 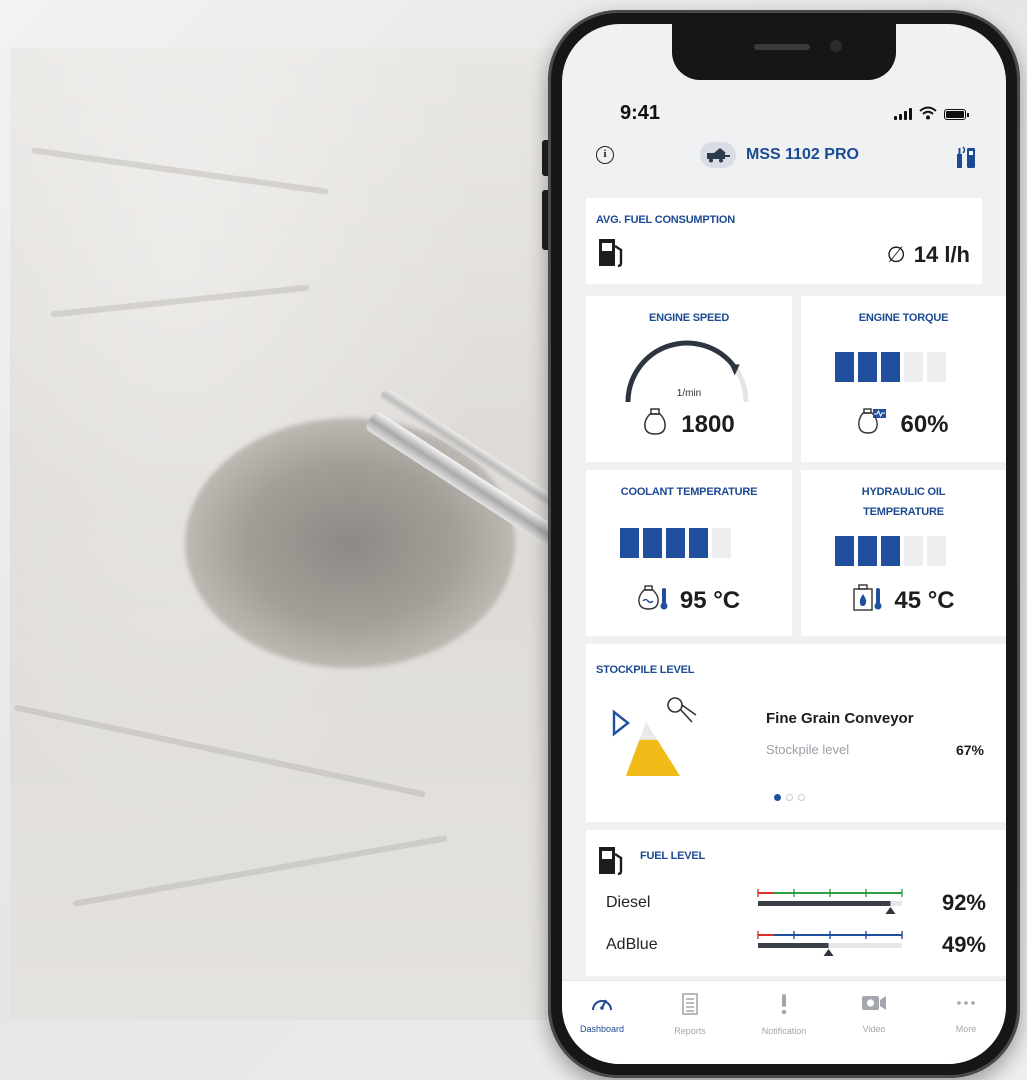 I want to click on remote-control-icon, so click(x=965, y=158).